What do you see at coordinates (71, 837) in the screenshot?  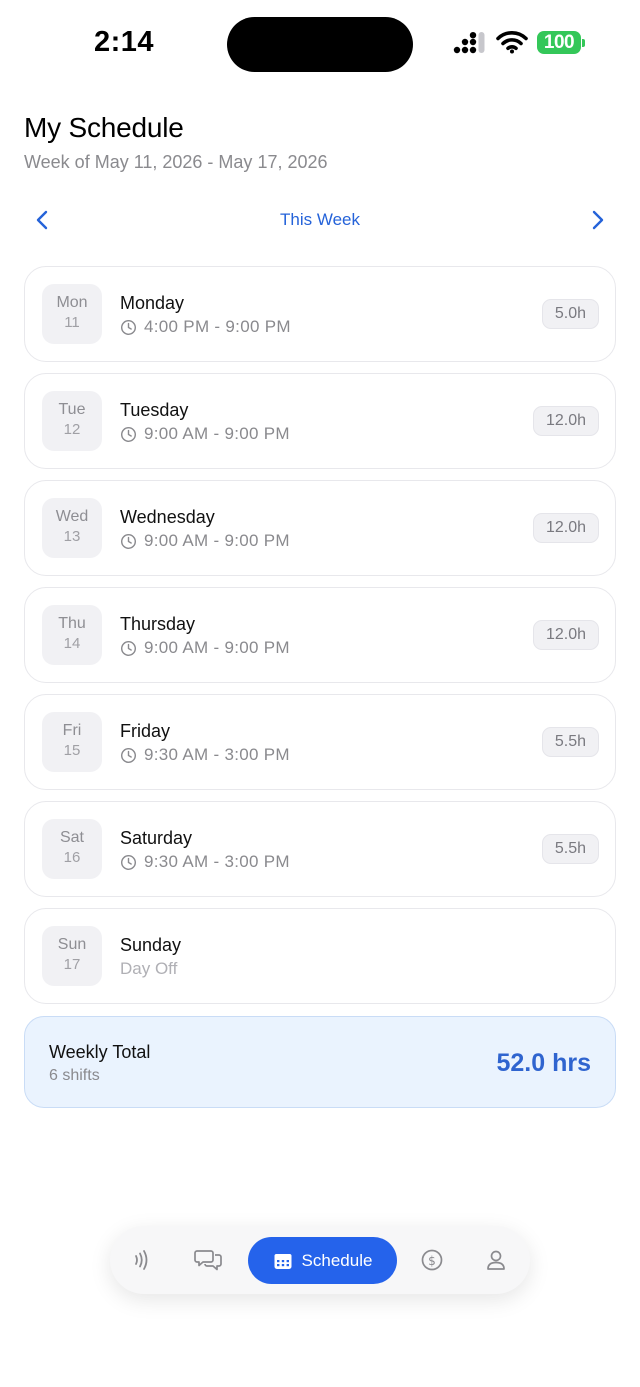 I see `date-weekday: Sat` at bounding box center [71, 837].